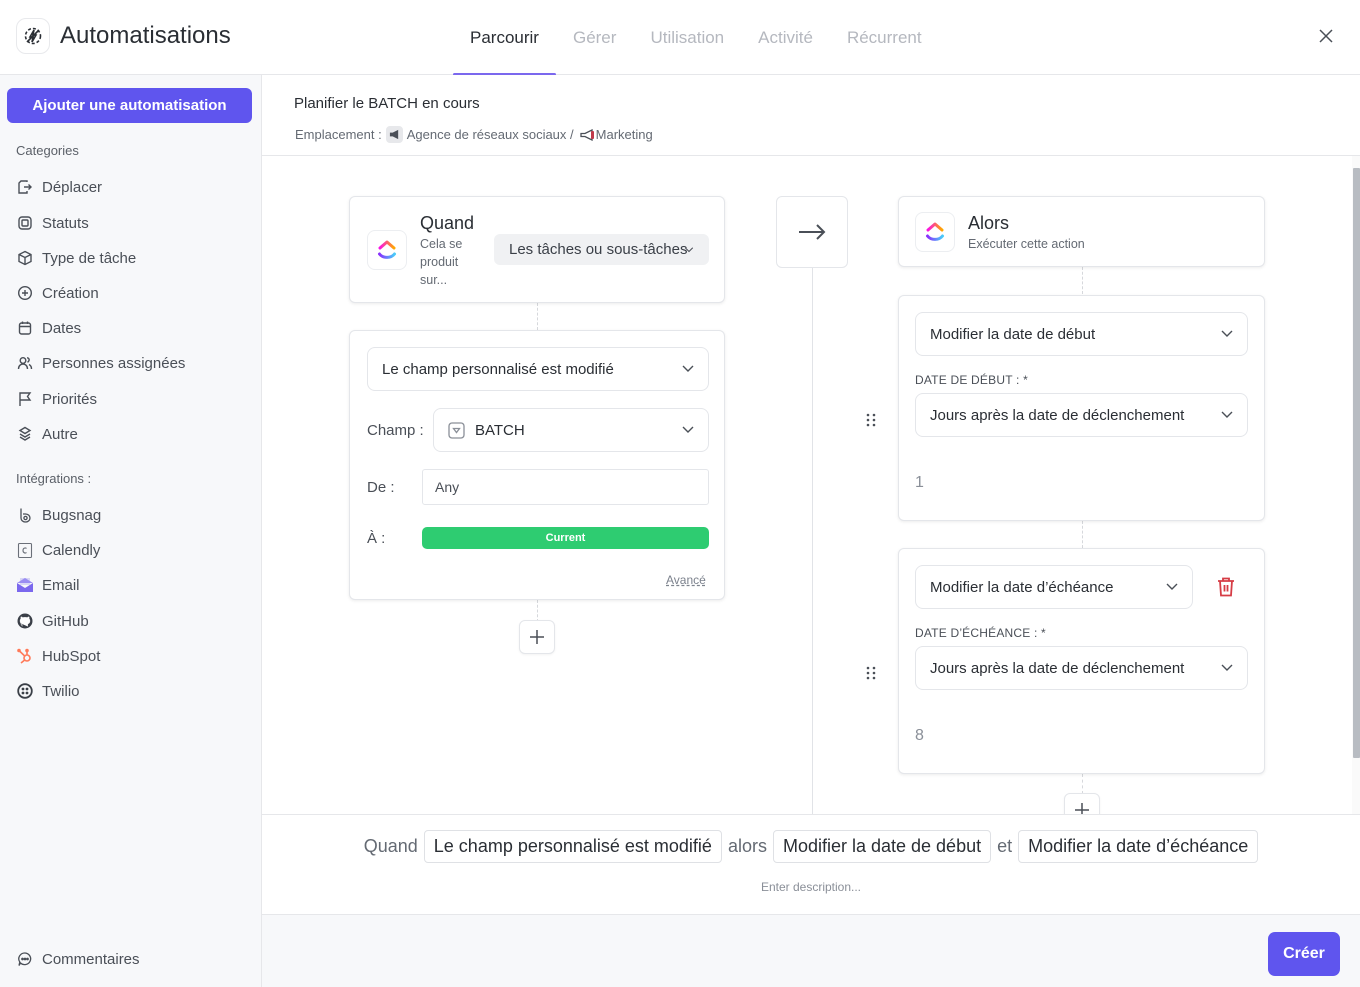 The height and width of the screenshot is (987, 1360). I want to click on sidebar-item-label: Autre, so click(60, 434).